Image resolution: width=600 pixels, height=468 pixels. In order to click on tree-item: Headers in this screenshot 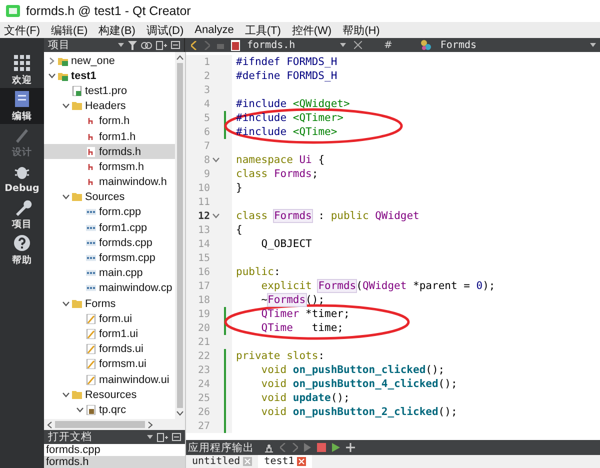, I will do `click(105, 106)`.